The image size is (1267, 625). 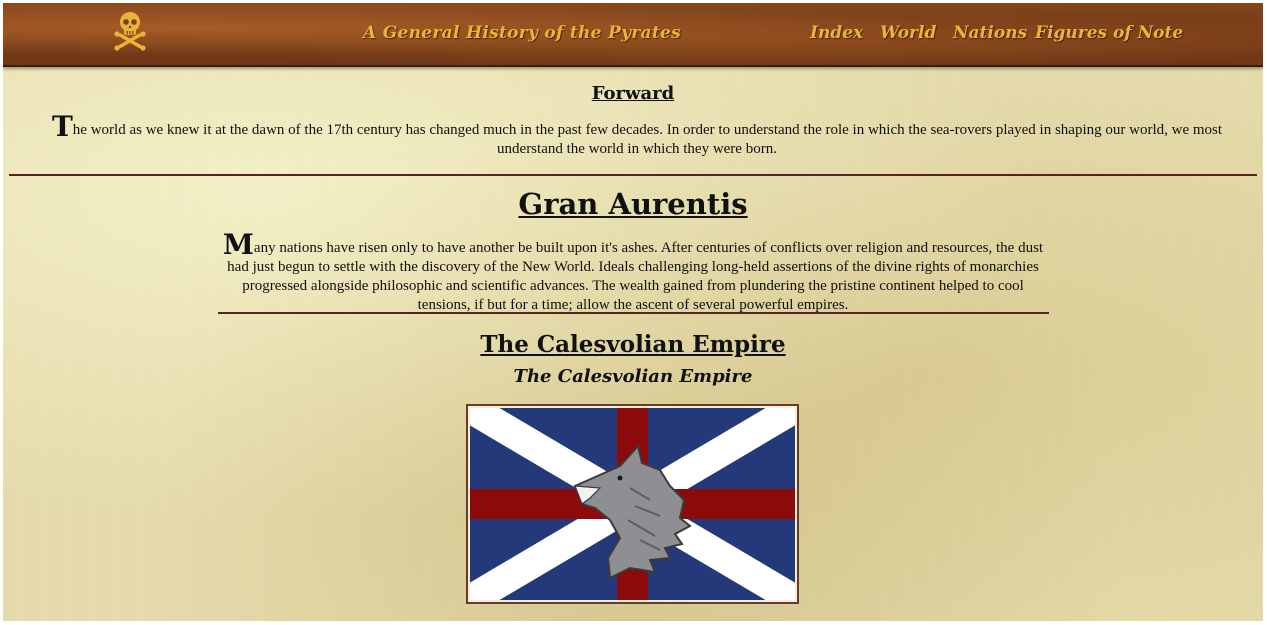 I want to click on calesvolian-flag, so click(x=632, y=504).